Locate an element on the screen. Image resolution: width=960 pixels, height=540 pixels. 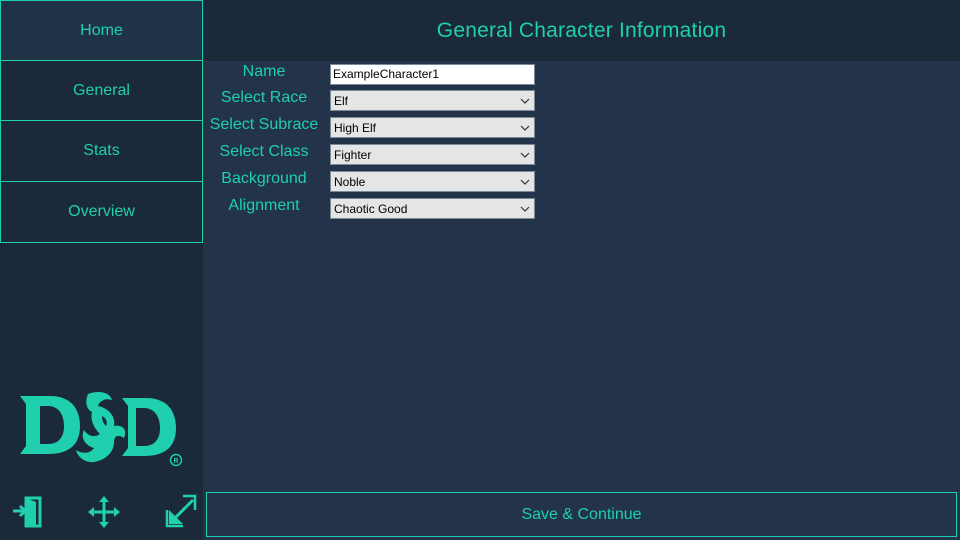
alignment-value: Chaotic Good is located at coordinates (371, 208).